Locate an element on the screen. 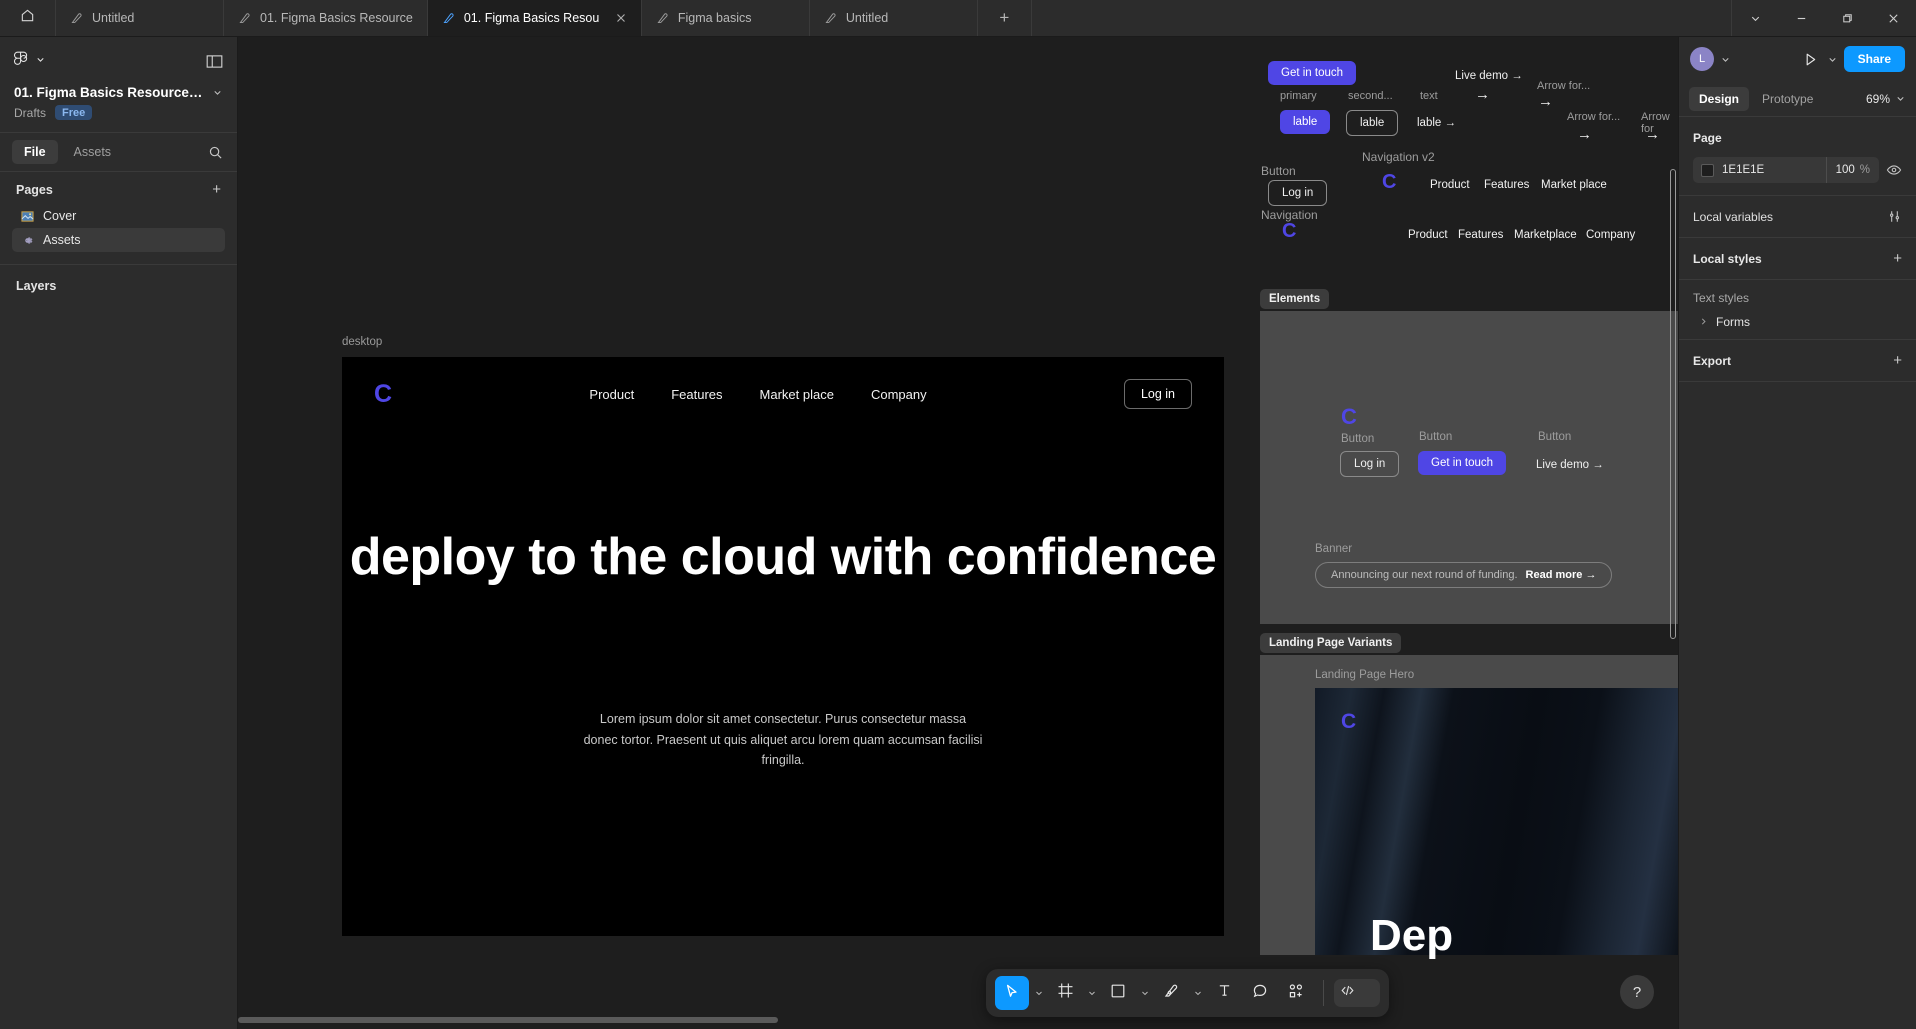 This screenshot has height=1029, width=1916. avatar: L is located at coordinates (1702, 59).